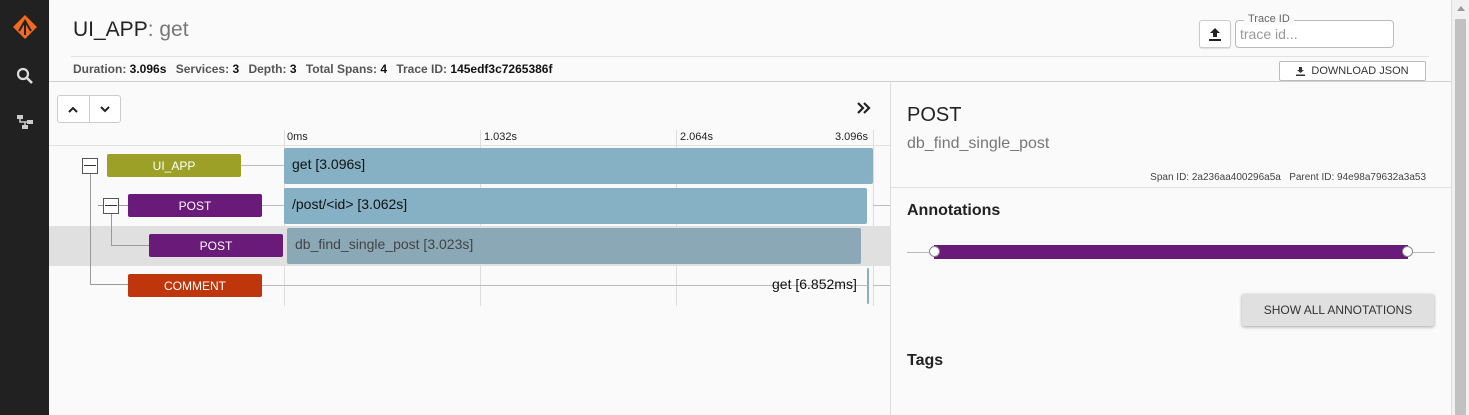 The height and width of the screenshot is (415, 1469). I want to click on depth-value: 3, so click(293, 69).